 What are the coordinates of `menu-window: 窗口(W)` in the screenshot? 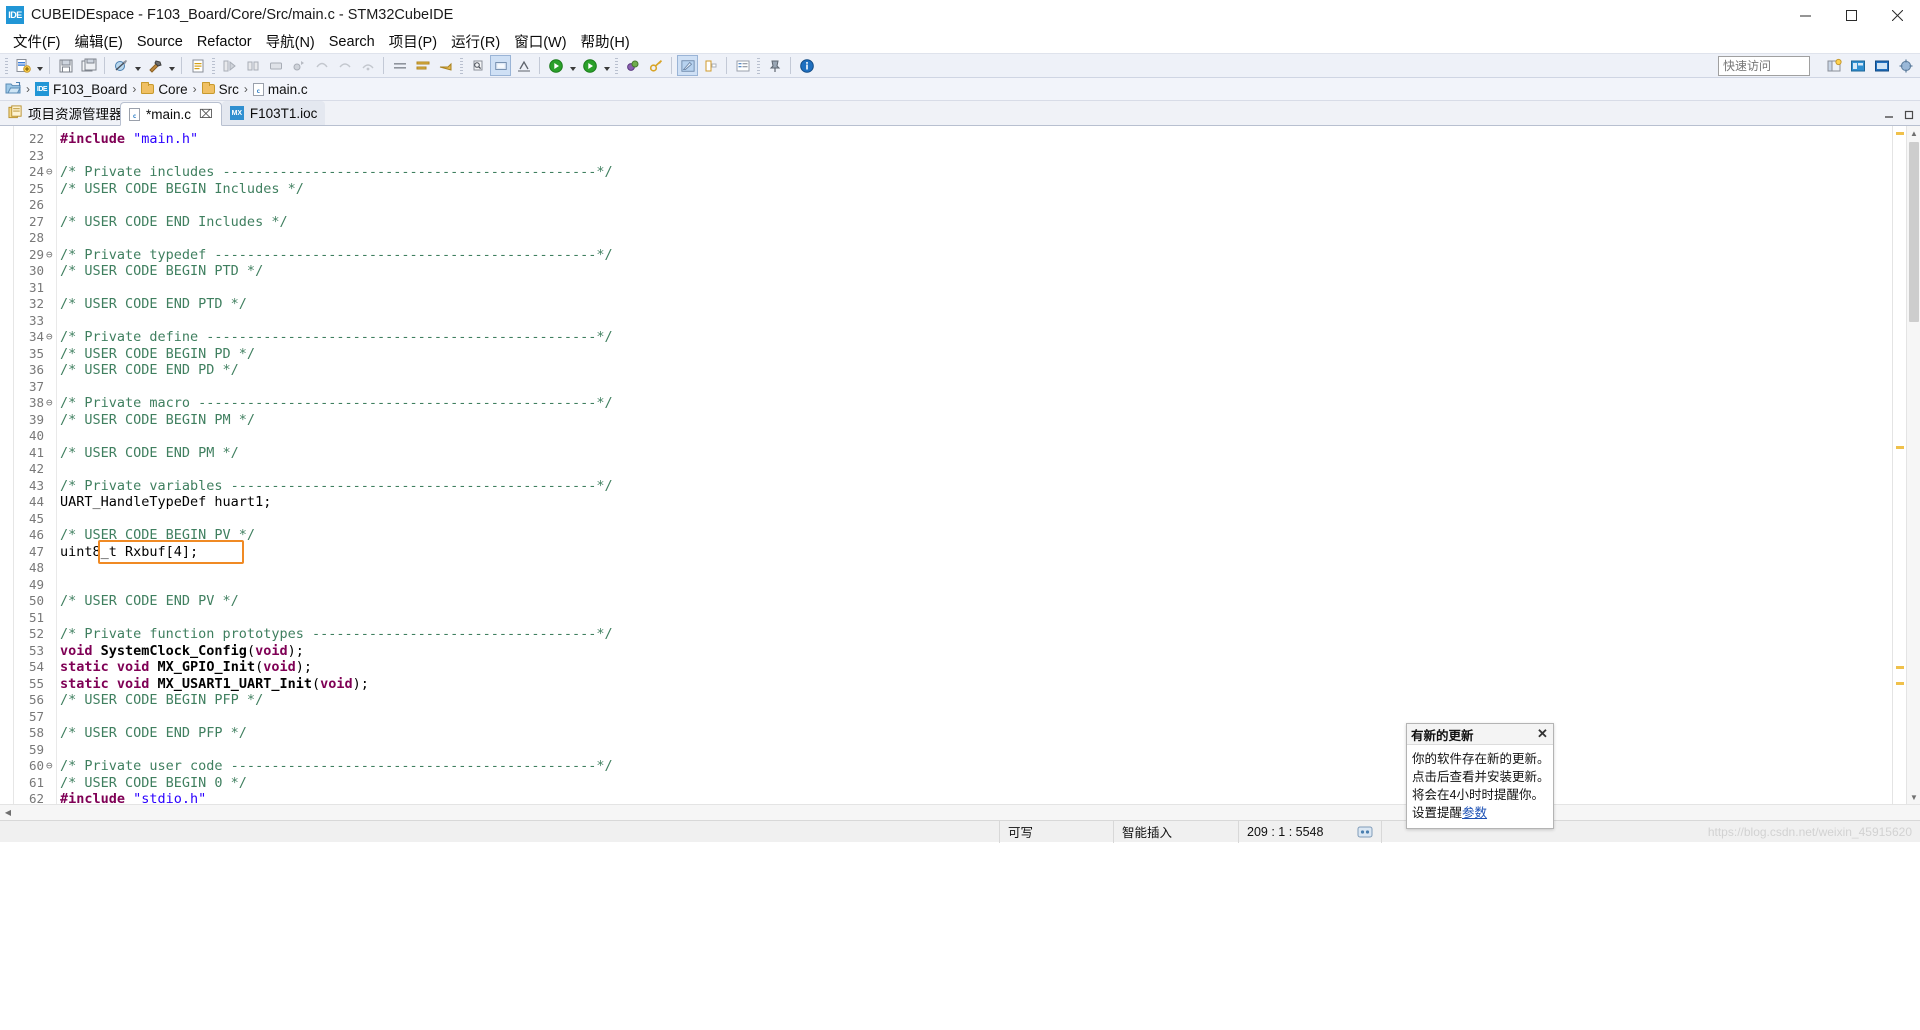 It's located at (540, 41).